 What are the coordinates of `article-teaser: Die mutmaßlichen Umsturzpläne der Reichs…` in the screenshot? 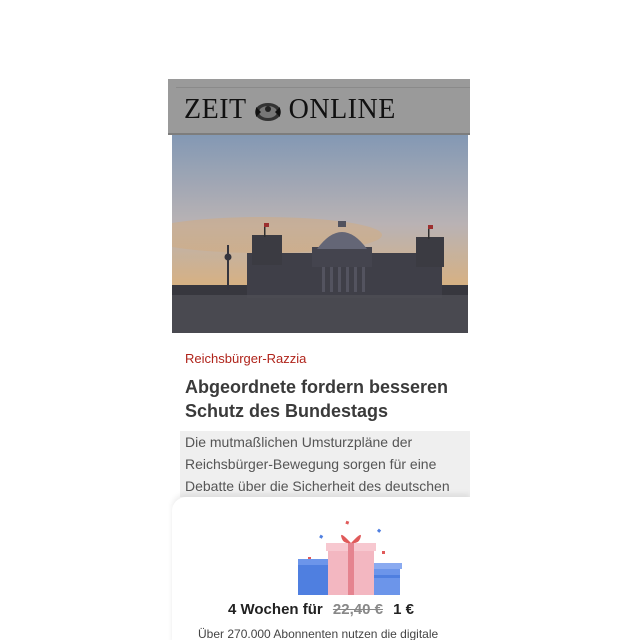 It's located at (325, 464).